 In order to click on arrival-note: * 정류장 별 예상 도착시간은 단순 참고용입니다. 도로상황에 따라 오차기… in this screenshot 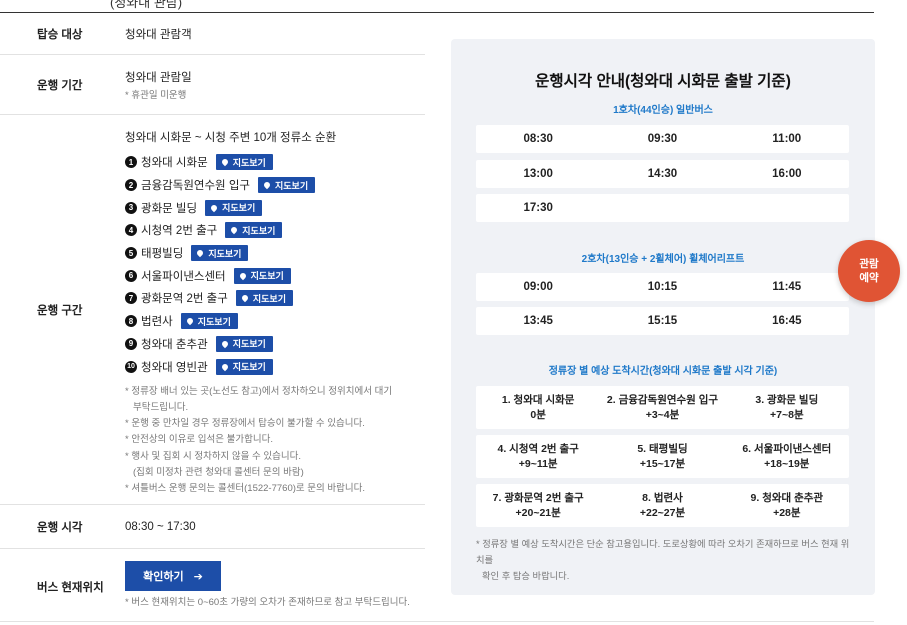, I will do `click(665, 560)`.